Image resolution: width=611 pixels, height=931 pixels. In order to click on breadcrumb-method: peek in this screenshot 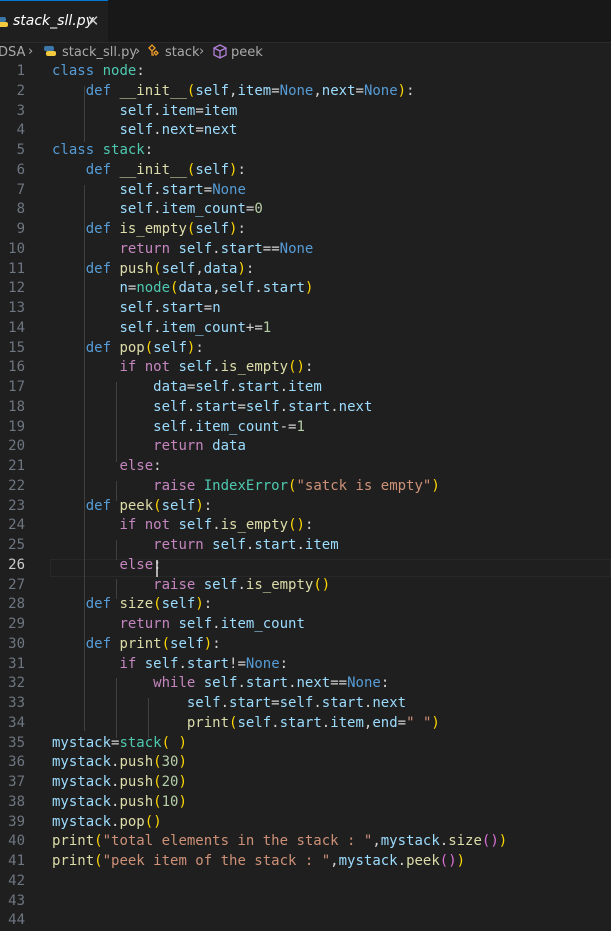, I will do `click(247, 52)`.